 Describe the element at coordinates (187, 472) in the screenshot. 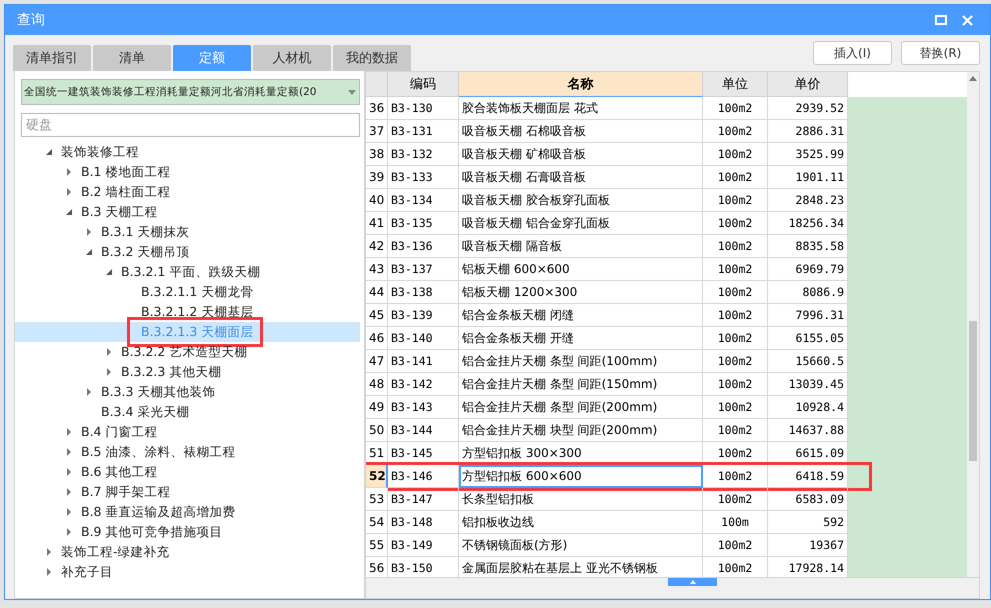

I see `tree-item: B.6 其他工程` at that location.